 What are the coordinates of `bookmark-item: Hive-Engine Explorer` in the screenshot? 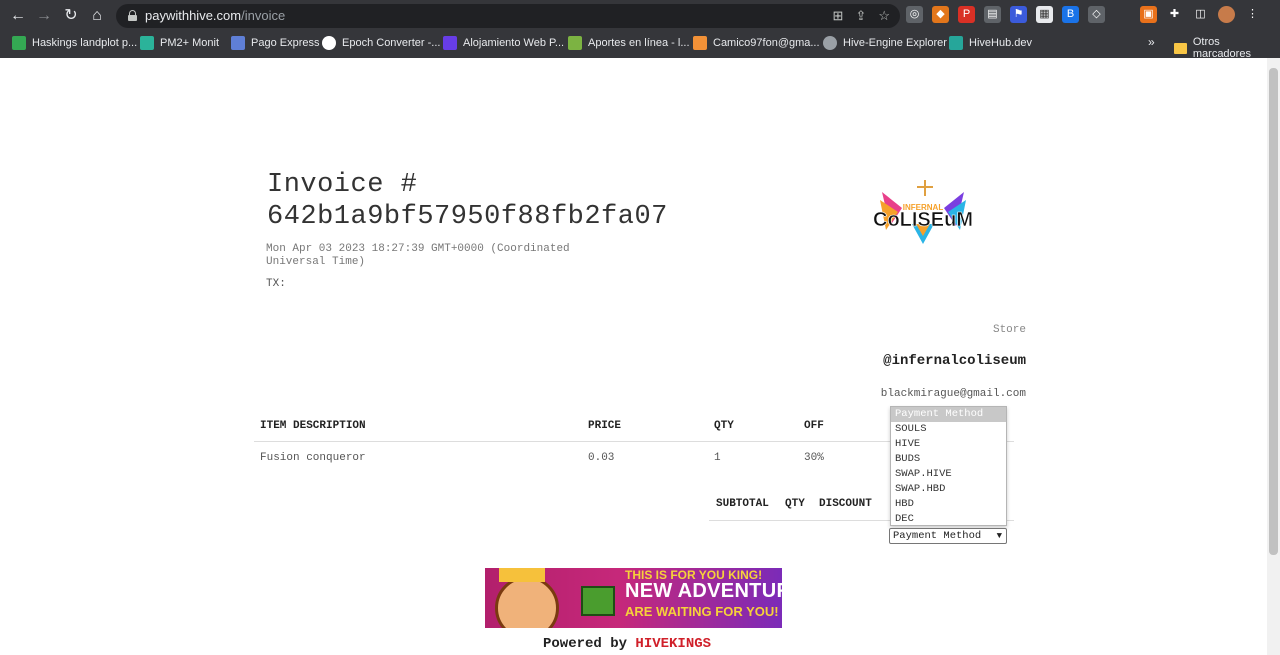 It's located at (885, 43).